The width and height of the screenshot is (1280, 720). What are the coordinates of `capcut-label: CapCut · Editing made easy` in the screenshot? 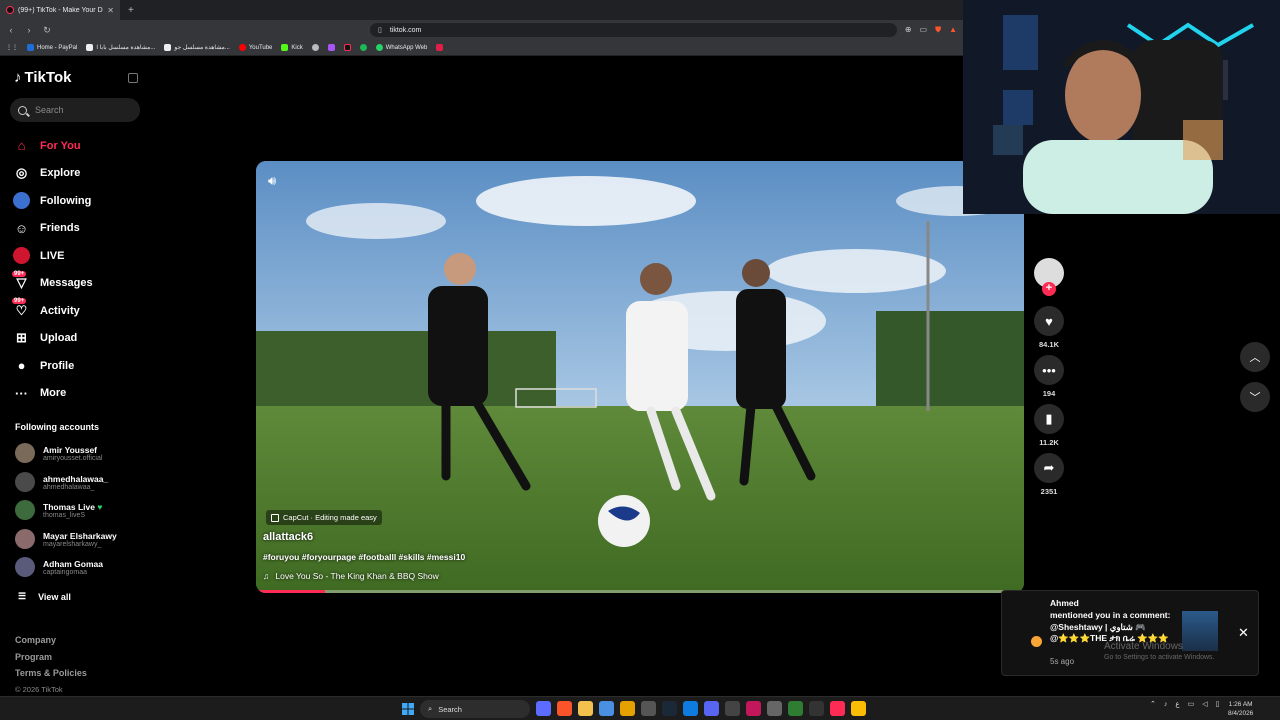 It's located at (324, 517).